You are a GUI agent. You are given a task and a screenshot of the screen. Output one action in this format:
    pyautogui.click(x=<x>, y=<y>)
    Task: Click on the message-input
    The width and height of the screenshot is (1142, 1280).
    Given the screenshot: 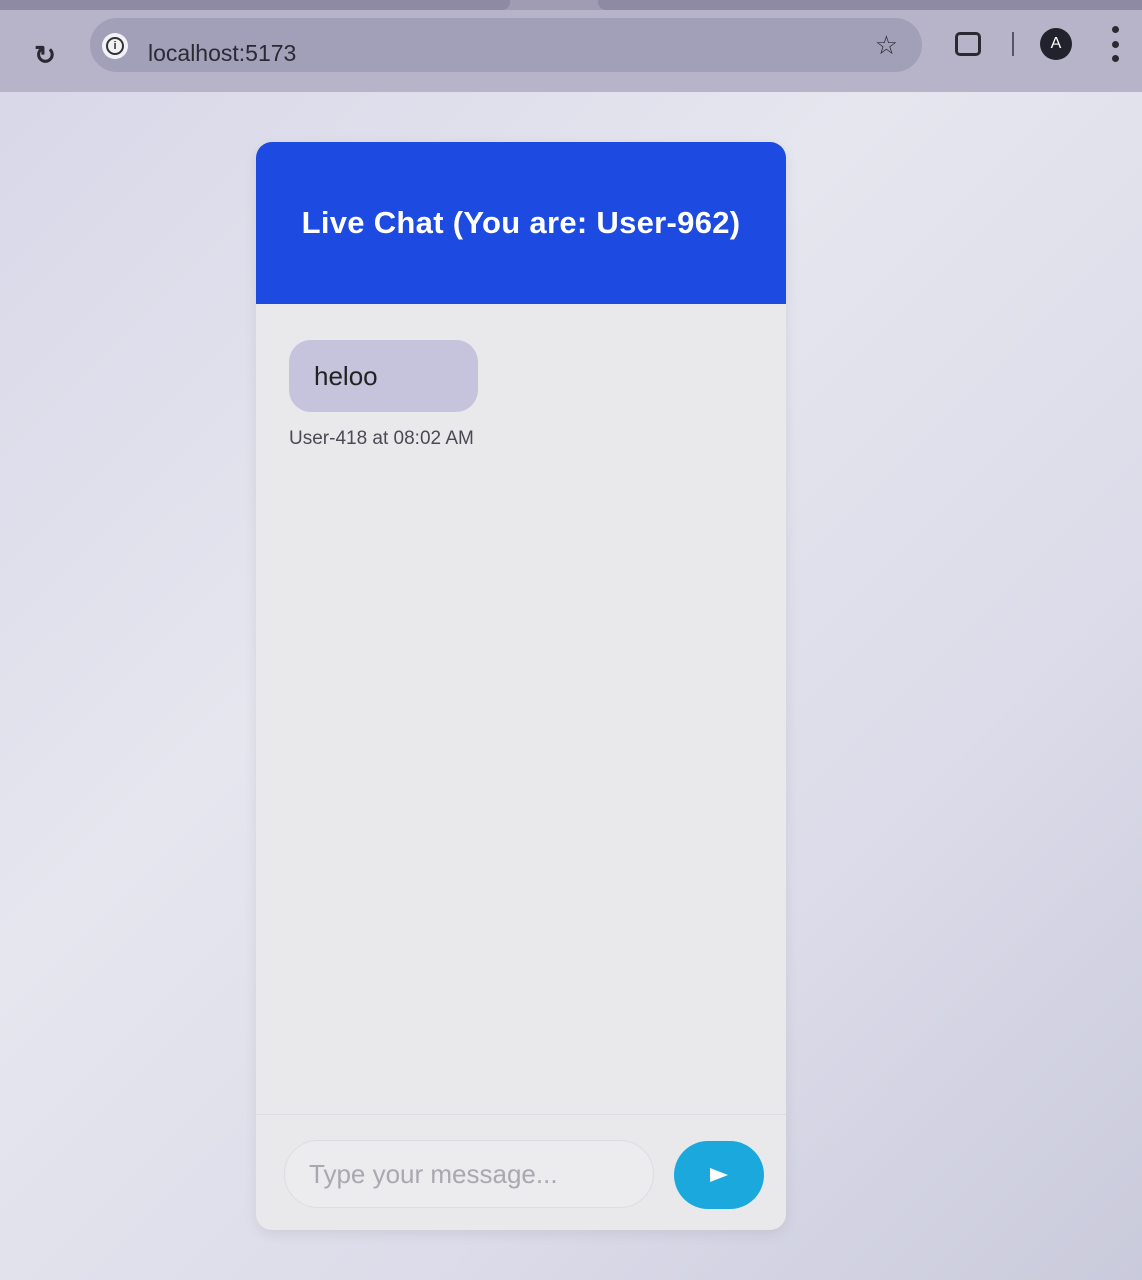 What is the action you would take?
    pyautogui.click(x=469, y=1174)
    